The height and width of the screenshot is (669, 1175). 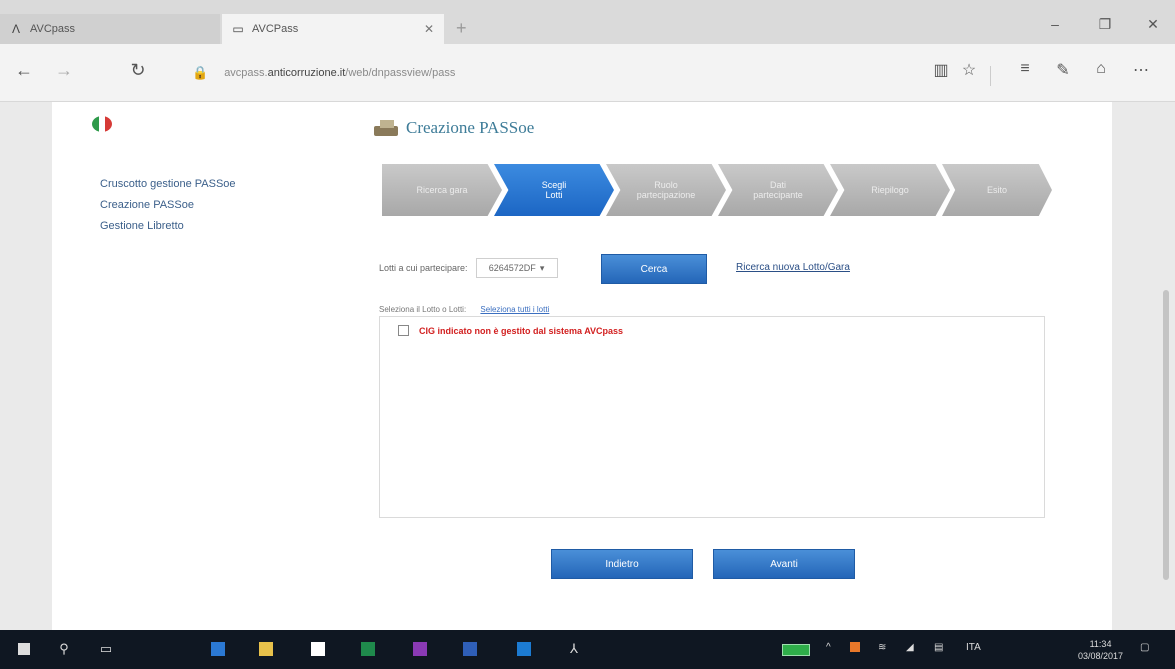 What do you see at coordinates (1055, 24) in the screenshot?
I see `minimize-icon: –` at bounding box center [1055, 24].